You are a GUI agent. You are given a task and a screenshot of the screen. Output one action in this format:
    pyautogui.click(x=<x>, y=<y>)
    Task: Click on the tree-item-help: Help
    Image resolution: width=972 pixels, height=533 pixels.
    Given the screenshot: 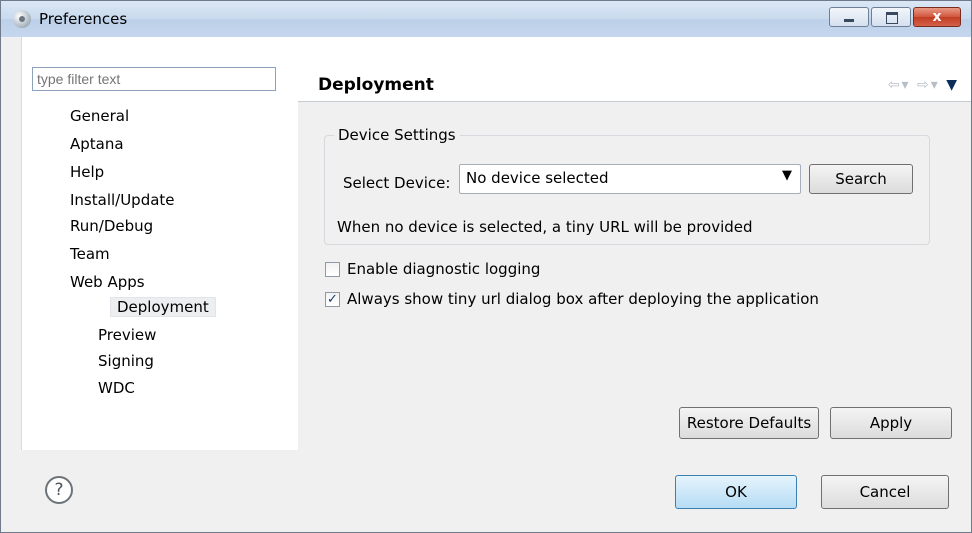 What is the action you would take?
    pyautogui.click(x=87, y=172)
    